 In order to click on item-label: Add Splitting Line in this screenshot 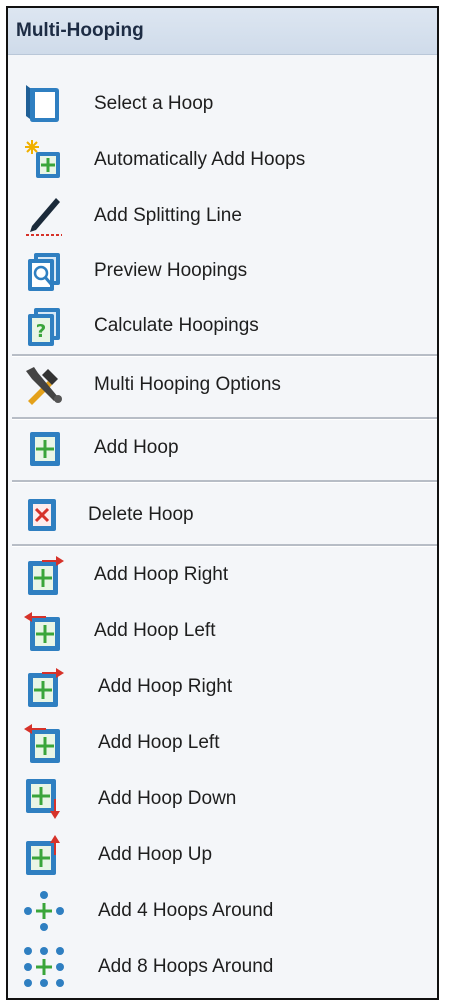, I will do `click(168, 215)`.